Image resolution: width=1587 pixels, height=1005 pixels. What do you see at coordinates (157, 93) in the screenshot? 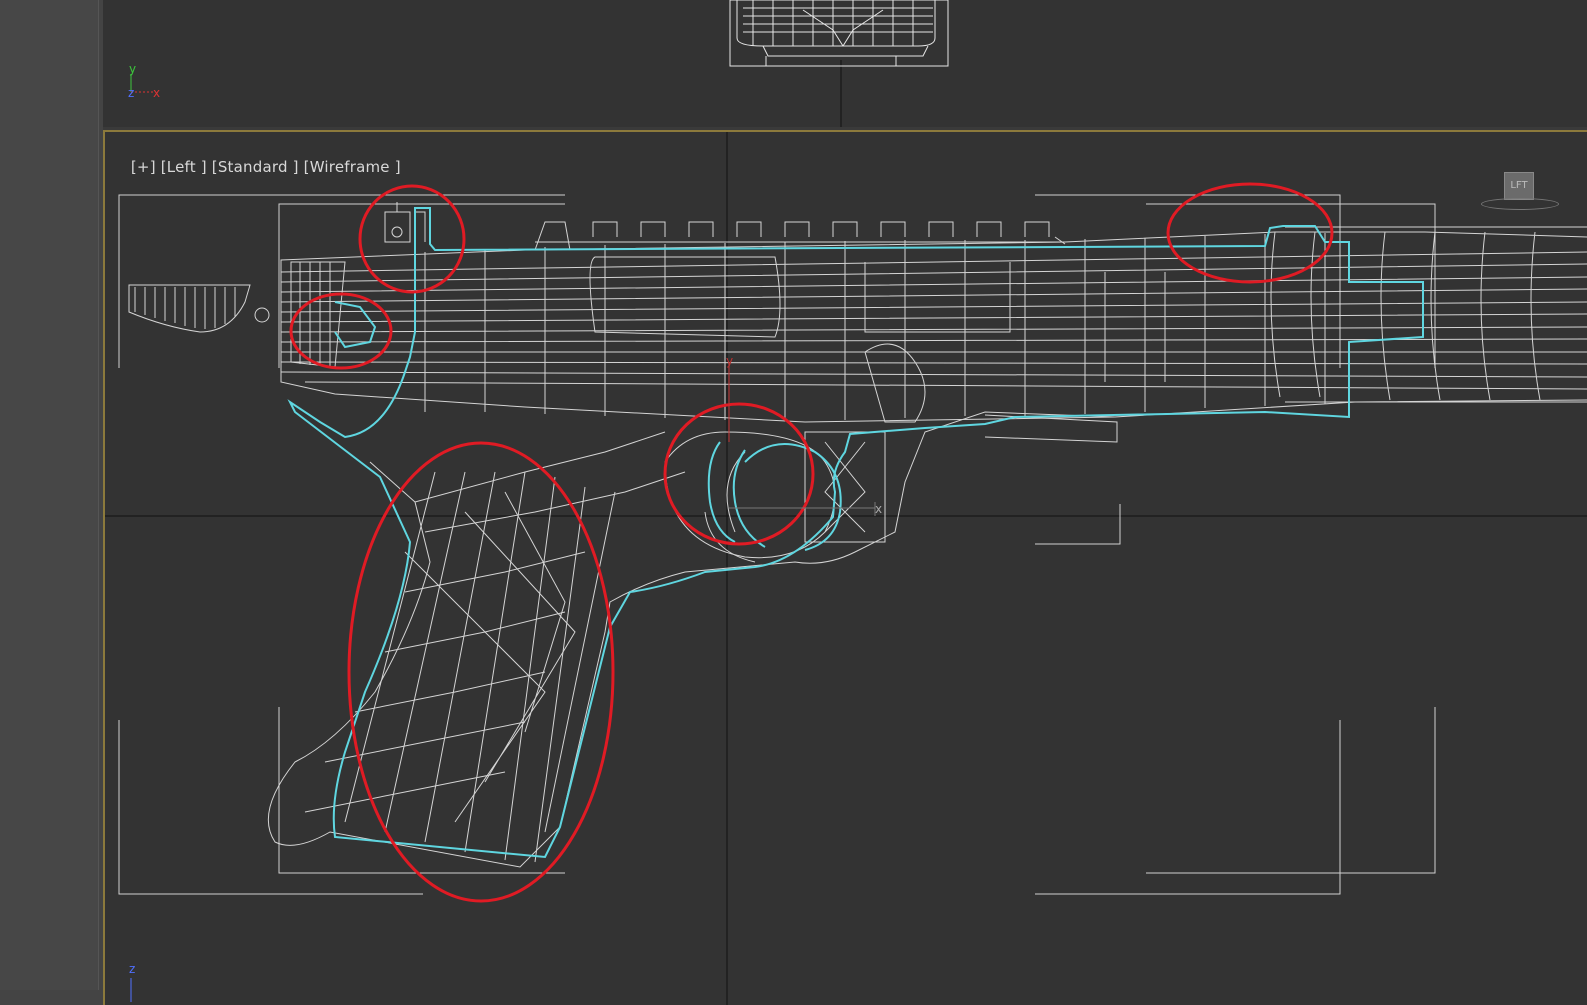
I see `axis-x-label: x` at bounding box center [157, 93].